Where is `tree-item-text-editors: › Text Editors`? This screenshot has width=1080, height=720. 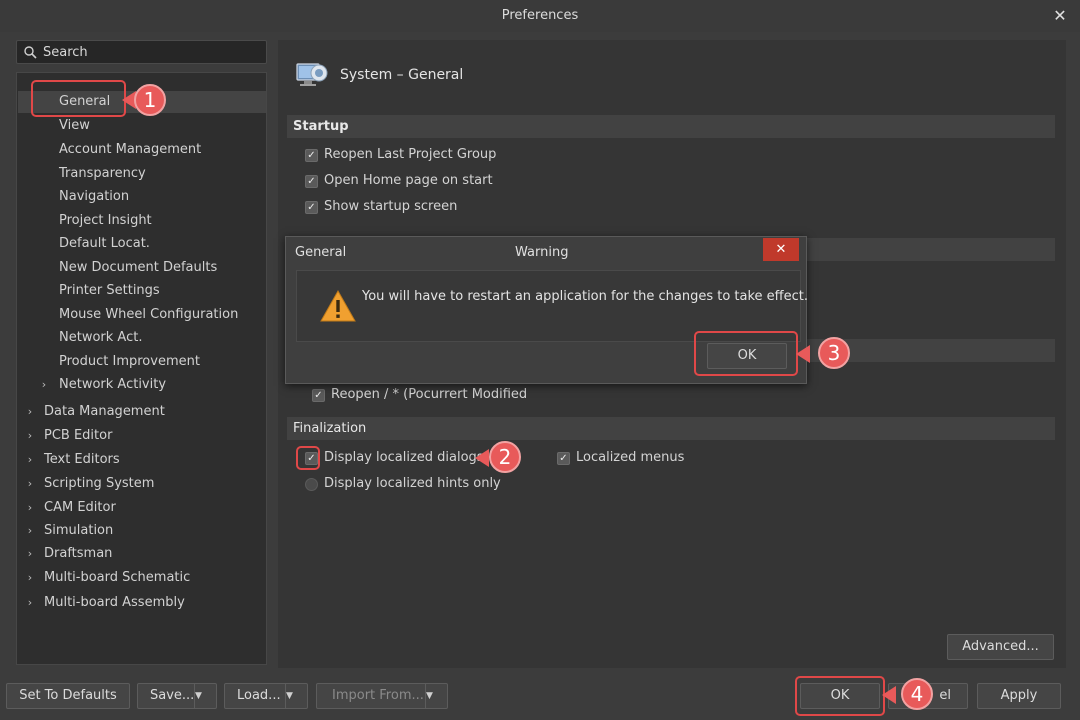 tree-item-text-editors: › Text Editors is located at coordinates (135, 460).